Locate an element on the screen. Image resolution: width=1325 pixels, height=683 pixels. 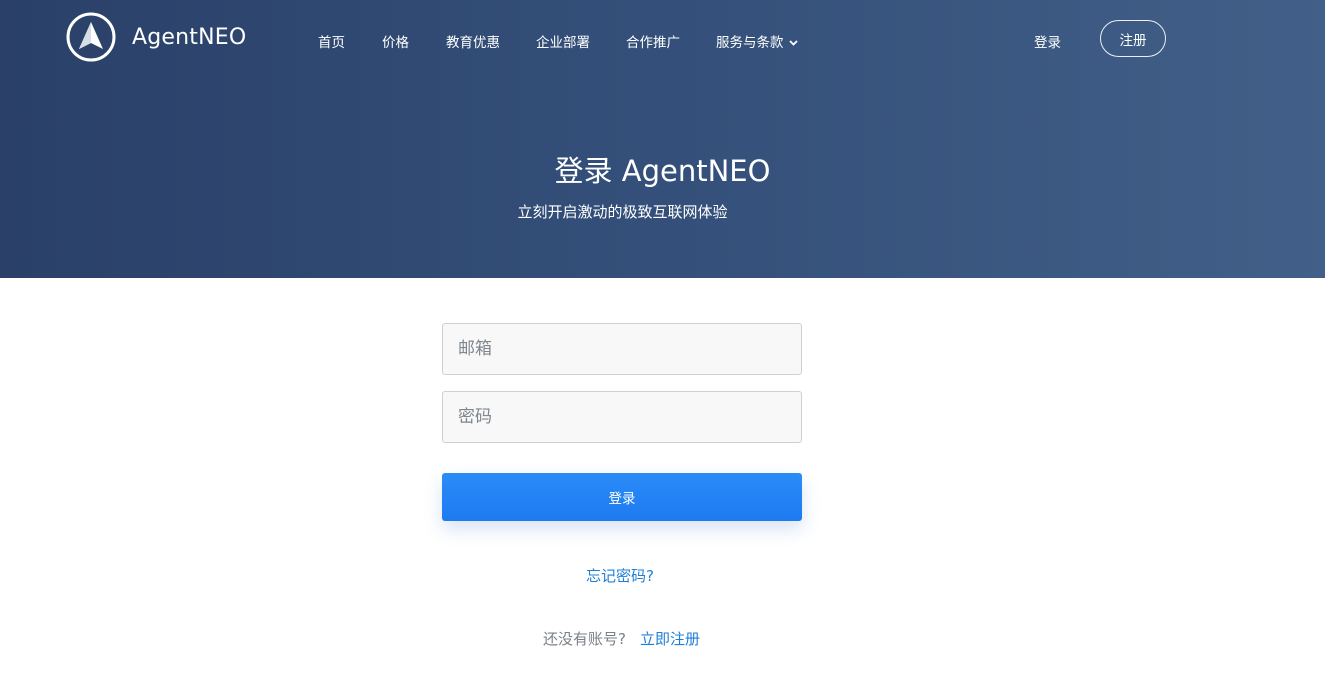
chevron-down-icon is located at coordinates (793, 43).